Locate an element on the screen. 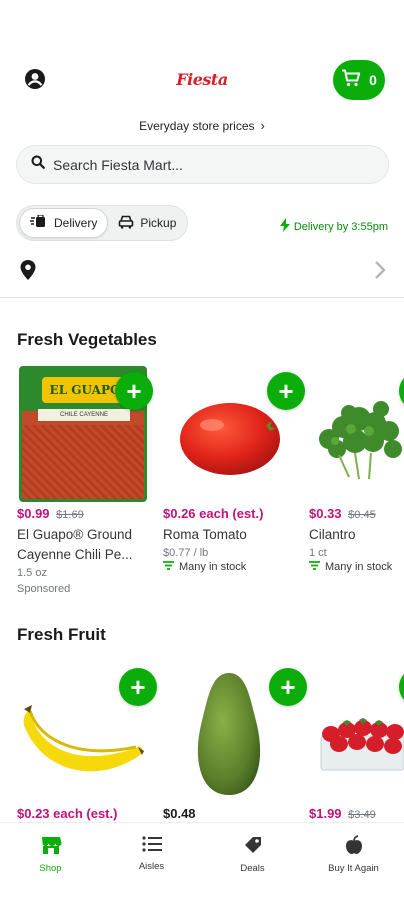  chevron-right-icon: › is located at coordinates (262, 125).